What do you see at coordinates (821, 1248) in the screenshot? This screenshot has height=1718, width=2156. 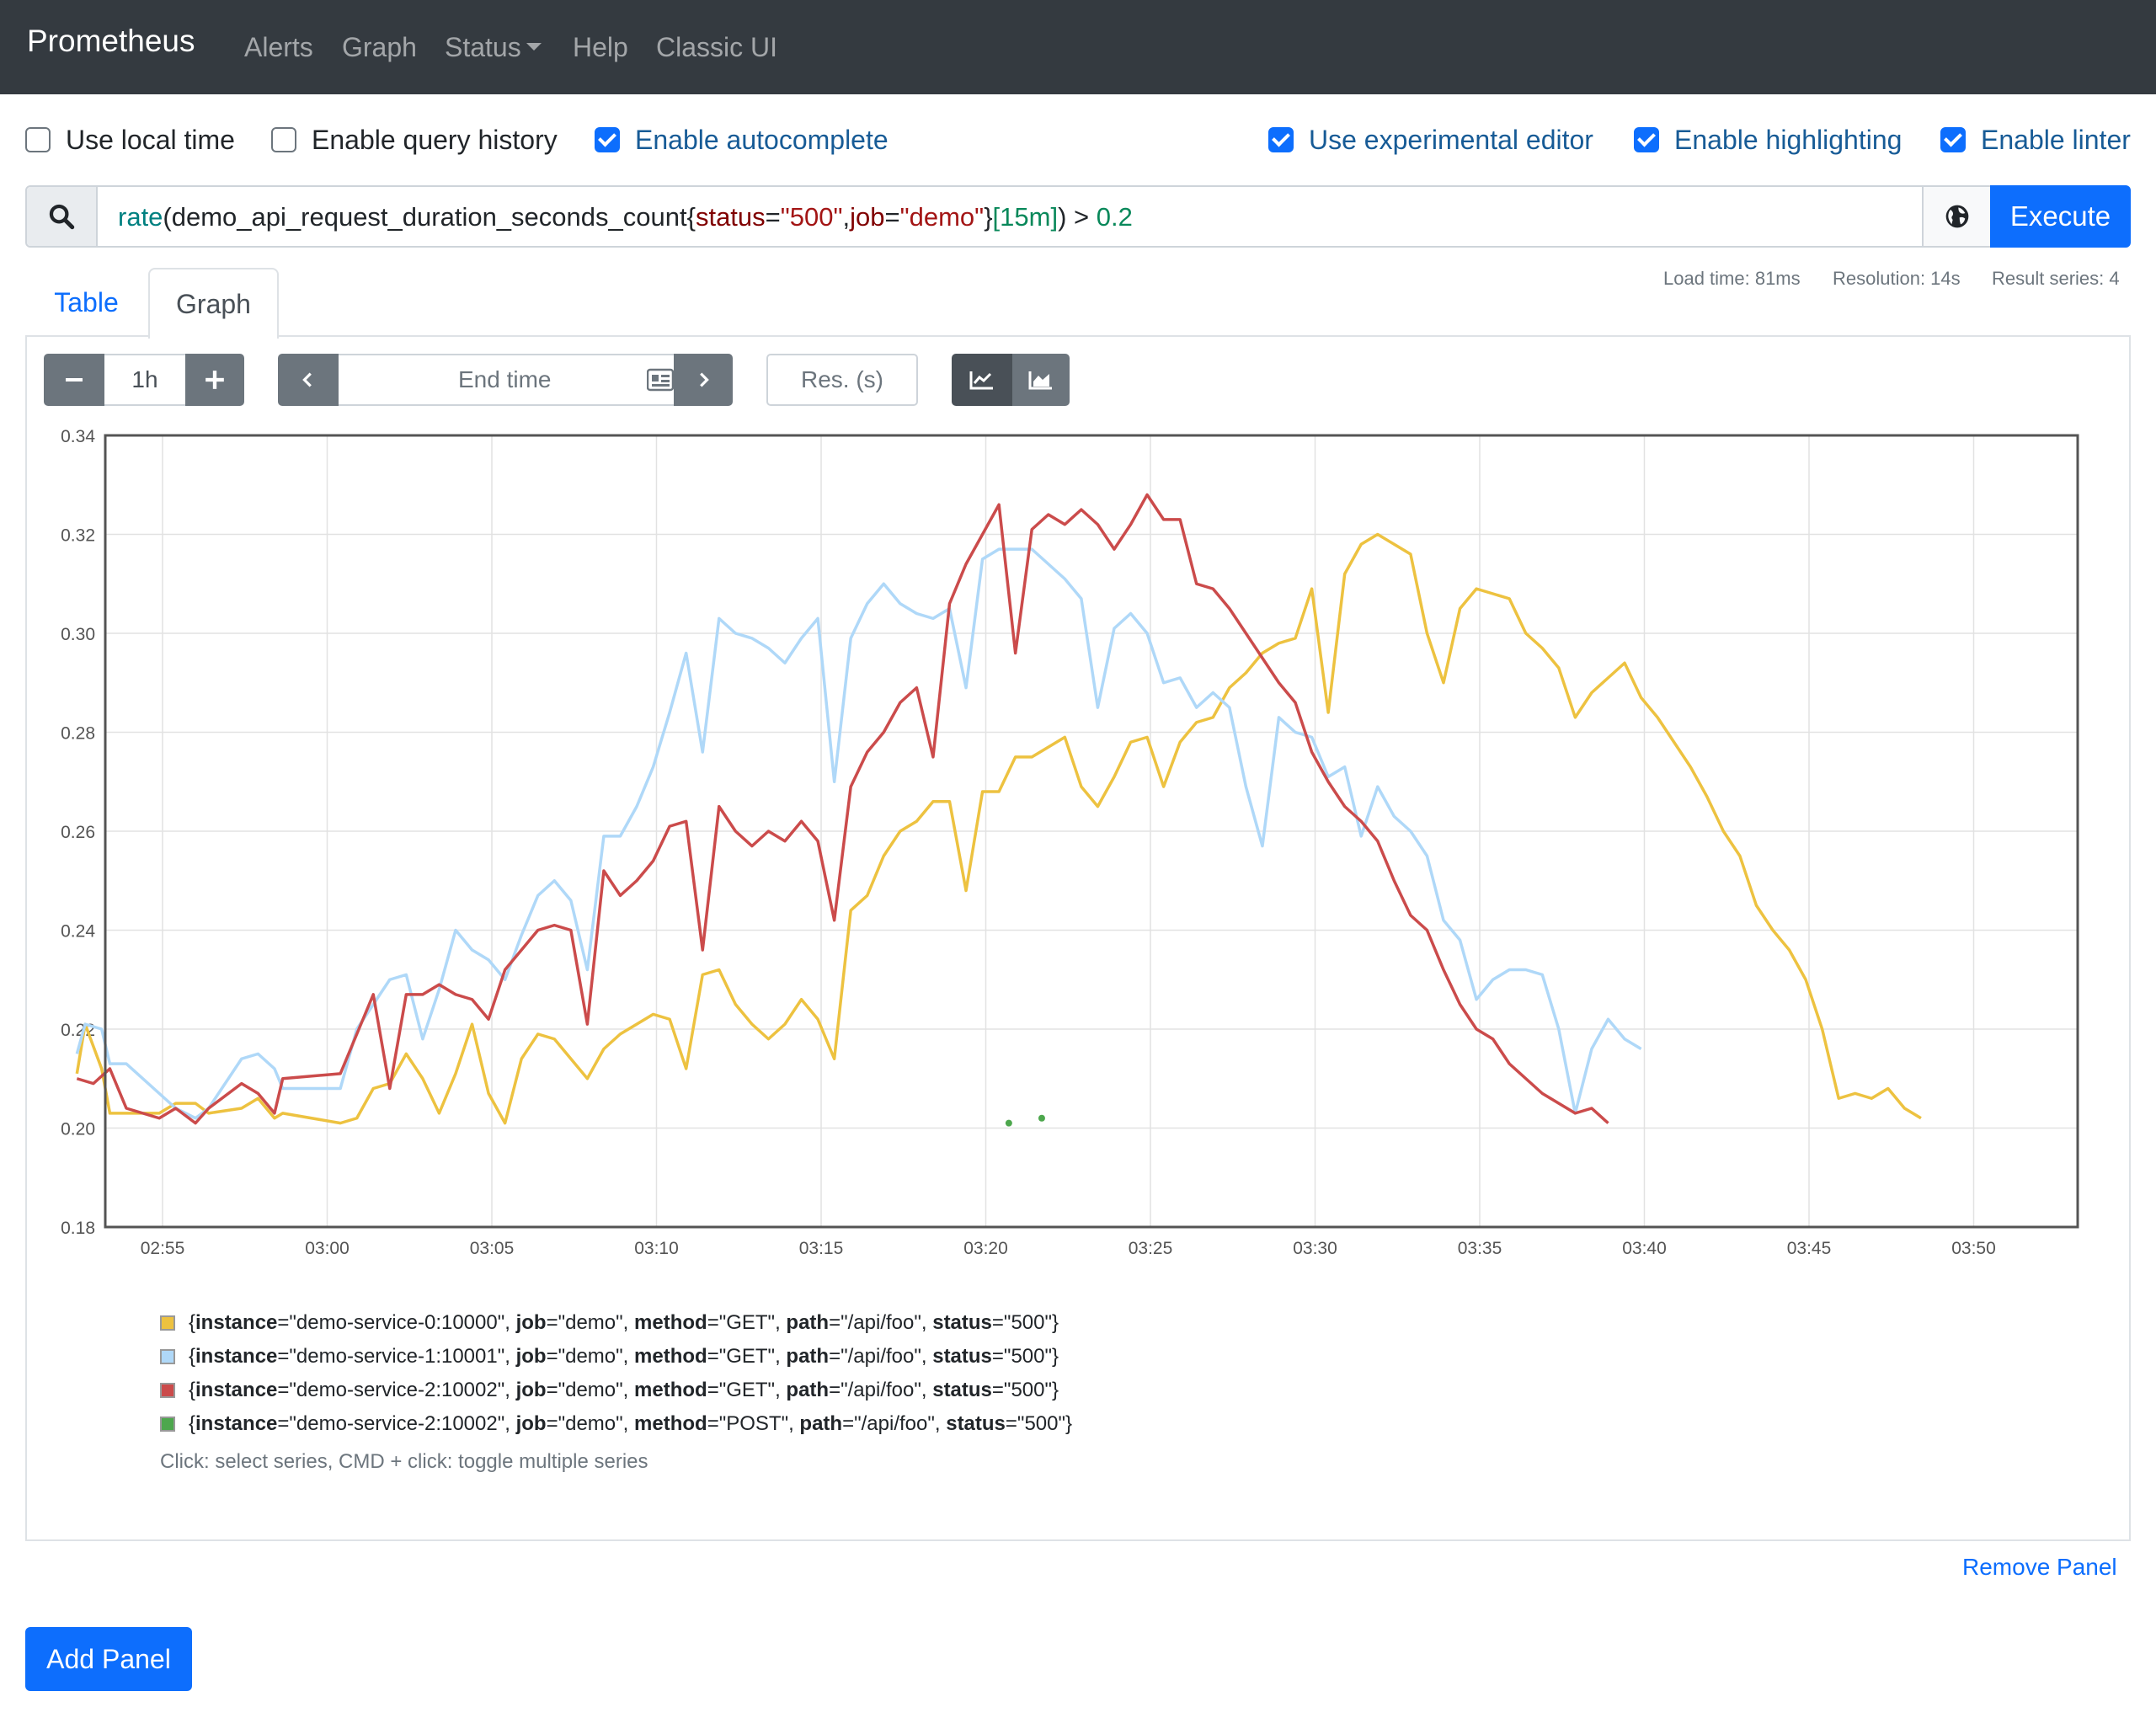 I see `x-tick-label: 03:15` at bounding box center [821, 1248].